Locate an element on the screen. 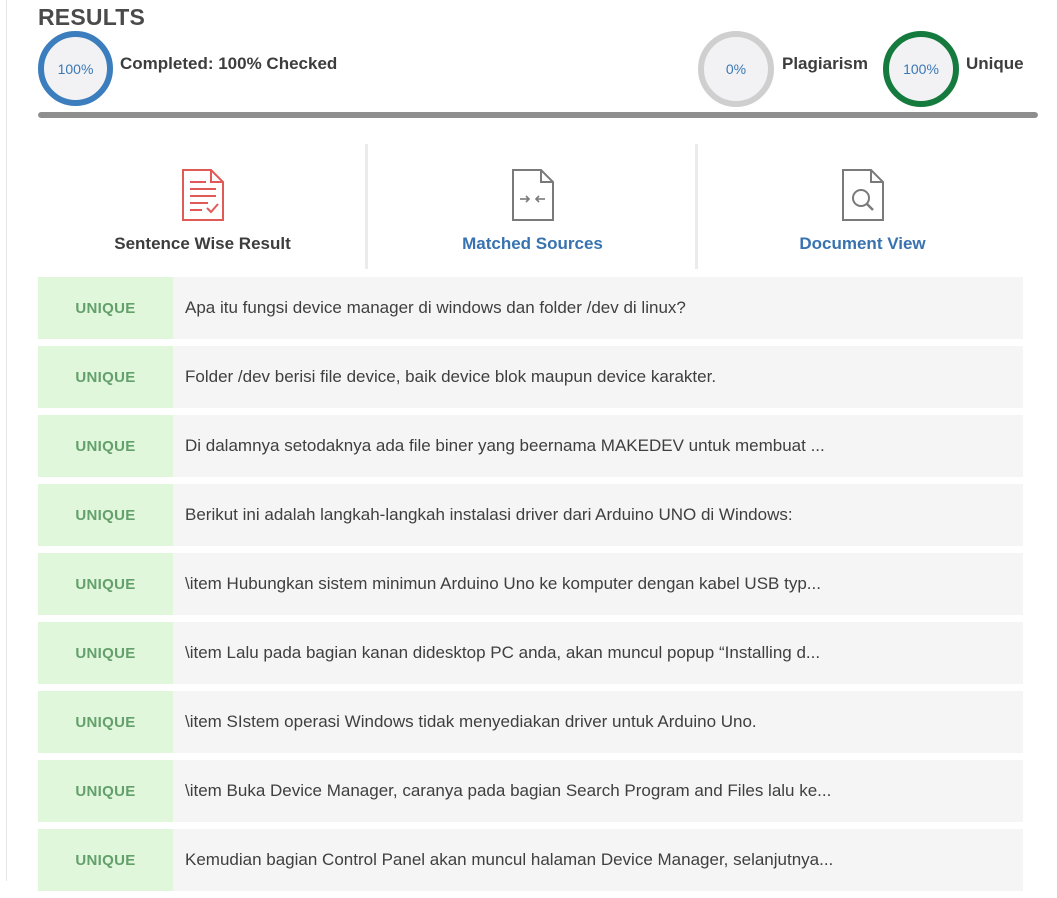  tab-sentence-wise-result: Sentence Wise Result is located at coordinates (202, 206).